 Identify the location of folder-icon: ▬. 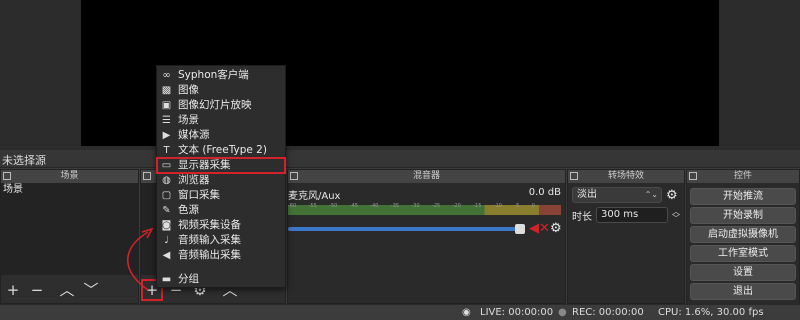
(166, 279).